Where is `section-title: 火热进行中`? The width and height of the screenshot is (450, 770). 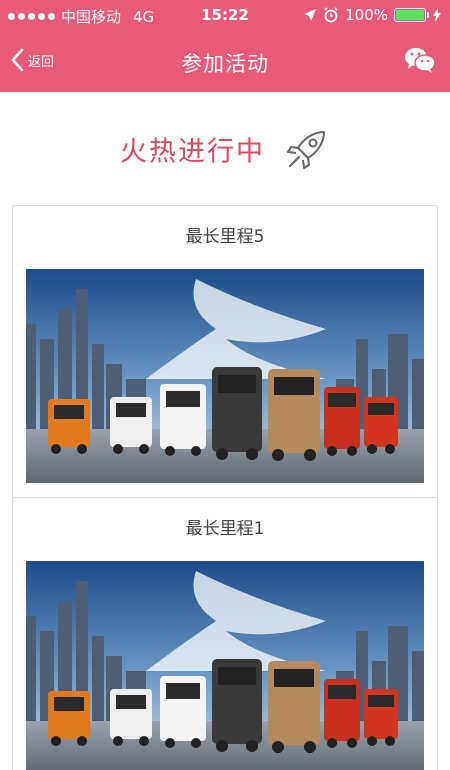 section-title: 火热进行中 is located at coordinates (192, 152).